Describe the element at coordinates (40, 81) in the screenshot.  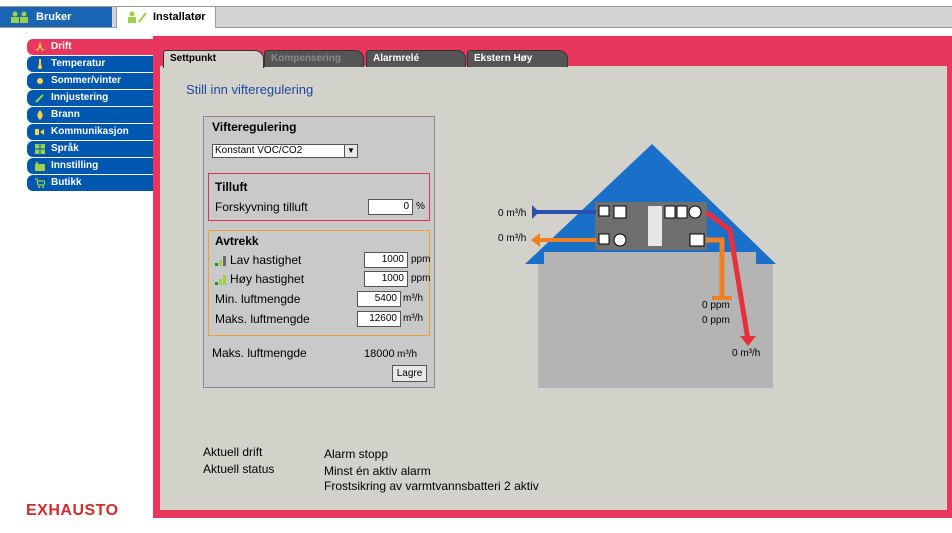
I see `sun-icon` at that location.